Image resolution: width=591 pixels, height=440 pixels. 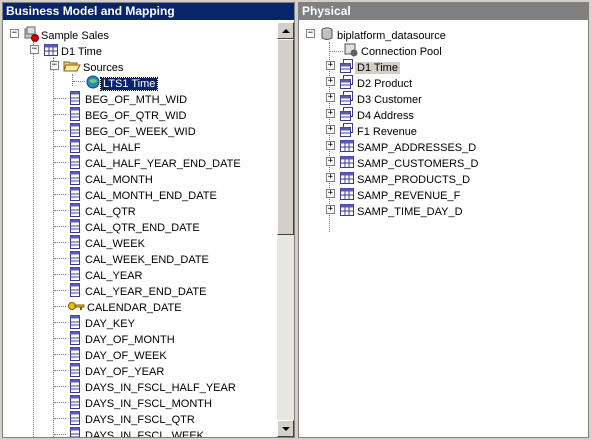 What do you see at coordinates (394, 210) in the screenshot?
I see `physical-table-item: + SAMP_TIME_DAY_D` at bounding box center [394, 210].